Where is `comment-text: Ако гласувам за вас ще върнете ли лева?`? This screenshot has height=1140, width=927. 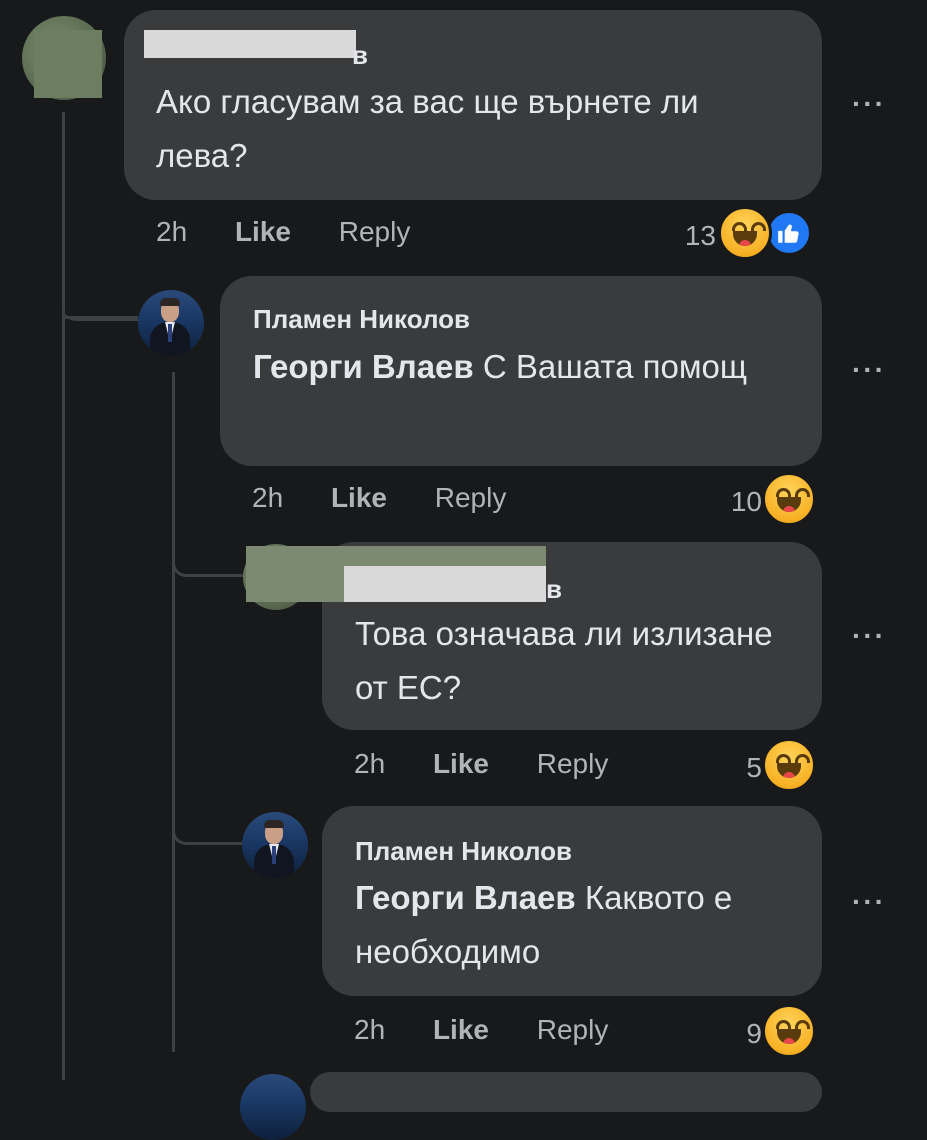 comment-text: Ако гласувам за вас ще върнете ли лева? is located at coordinates (427, 128).